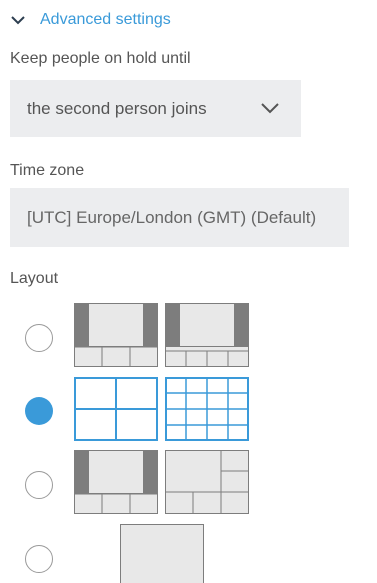 This screenshot has height=583, width=377. What do you see at coordinates (116, 409) in the screenshot?
I see `layout-grid-2x2-thumbnail` at bounding box center [116, 409].